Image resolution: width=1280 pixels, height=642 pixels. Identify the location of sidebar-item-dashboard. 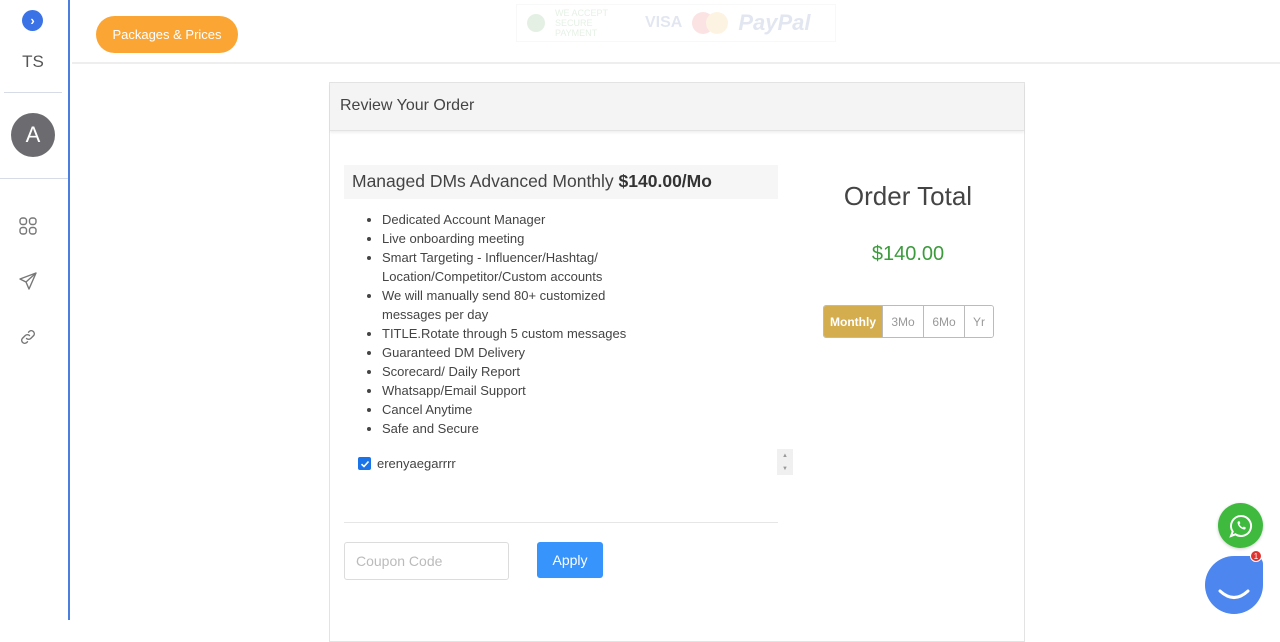
(28, 226).